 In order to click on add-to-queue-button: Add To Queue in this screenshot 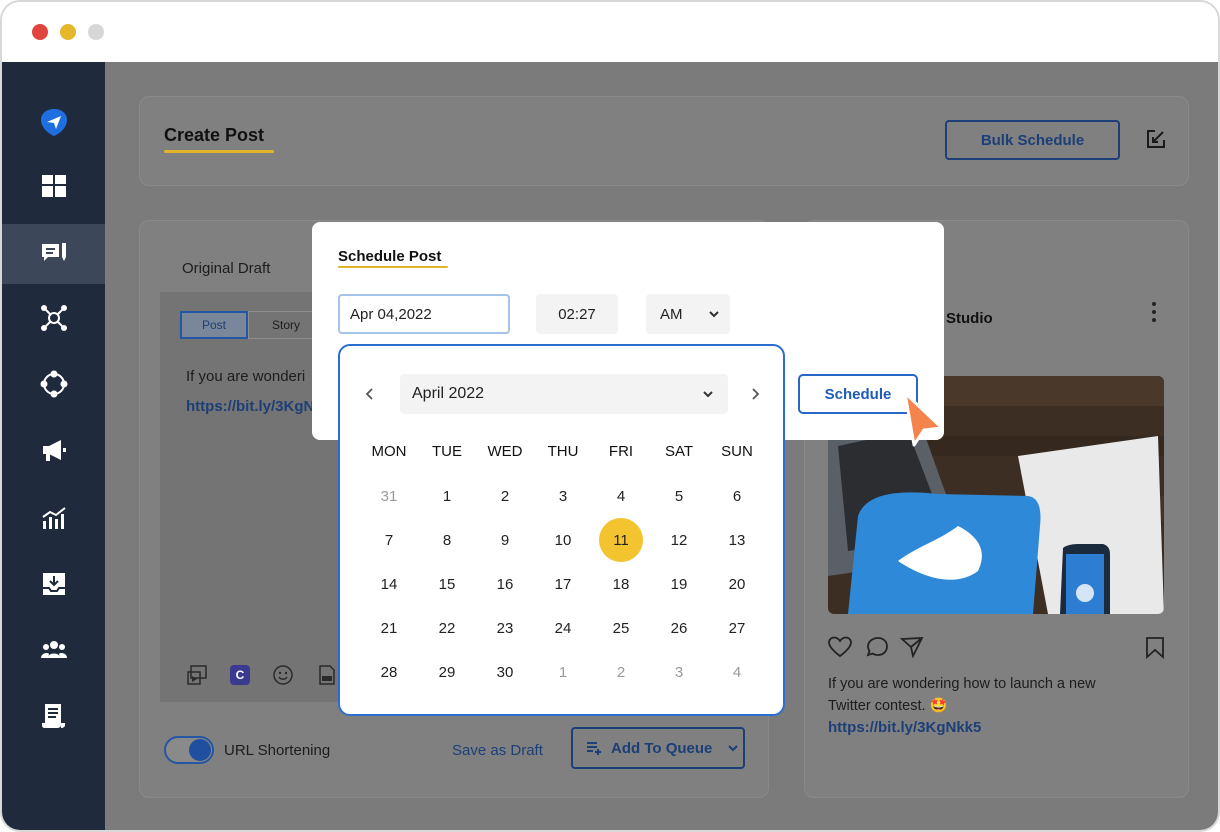, I will do `click(658, 748)`.